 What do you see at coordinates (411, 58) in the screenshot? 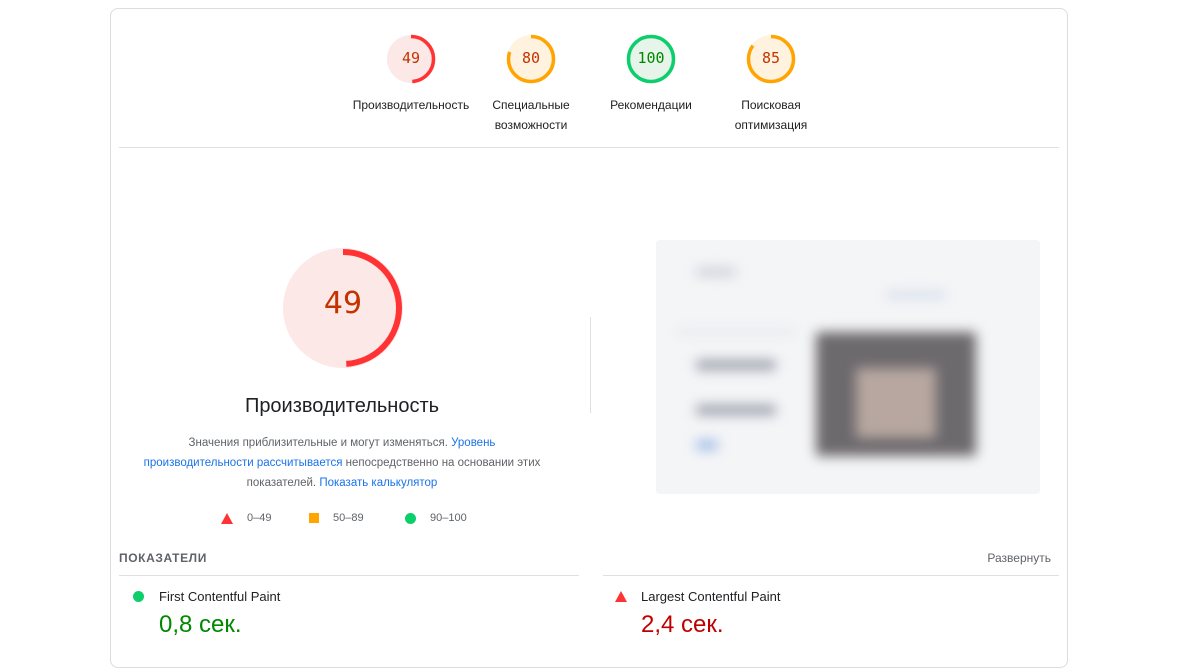
I see `gauge-performance-score: 49` at bounding box center [411, 58].